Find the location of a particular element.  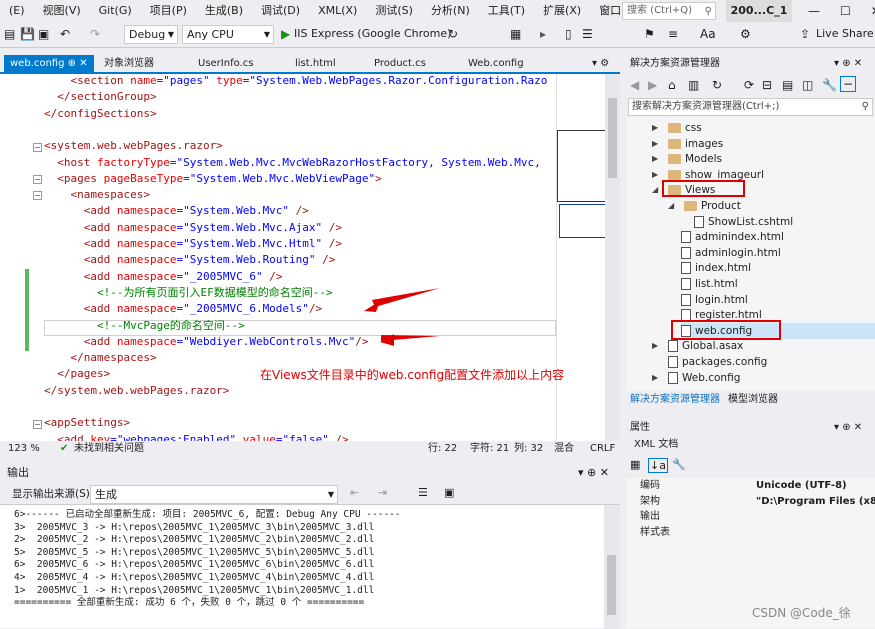

se-search-input: 搜索解决方案资源管理器(Ctrl+;) ⚲ is located at coordinates (750, 107).